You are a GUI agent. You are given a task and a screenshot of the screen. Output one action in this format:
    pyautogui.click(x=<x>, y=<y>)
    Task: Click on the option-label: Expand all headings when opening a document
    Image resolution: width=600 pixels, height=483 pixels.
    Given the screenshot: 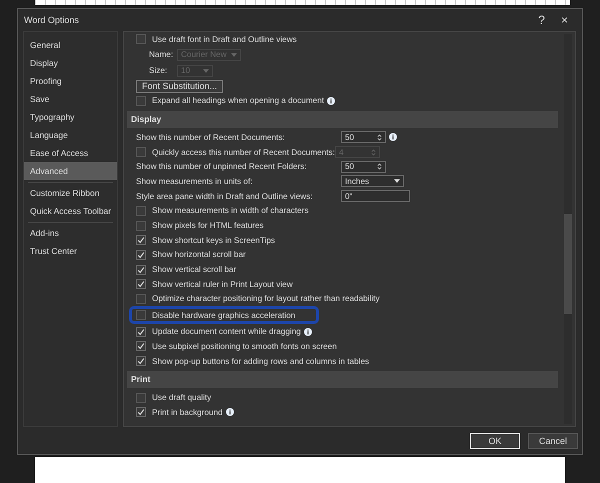 What is the action you would take?
    pyautogui.click(x=238, y=101)
    